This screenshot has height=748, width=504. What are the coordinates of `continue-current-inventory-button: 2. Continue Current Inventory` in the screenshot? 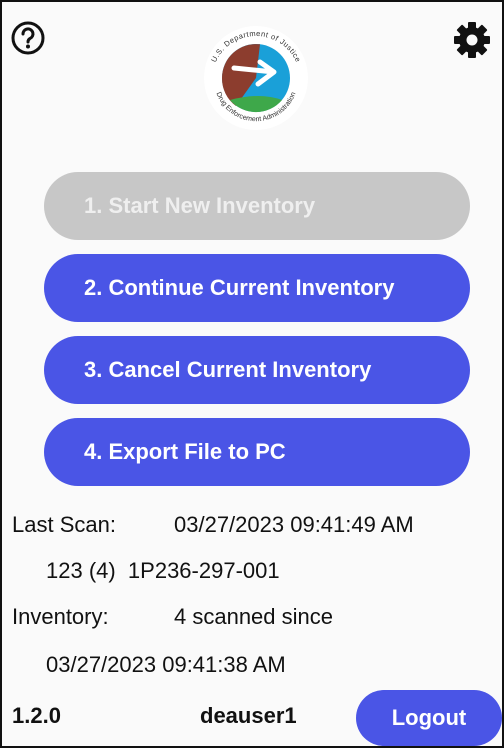 It's located at (257, 288).